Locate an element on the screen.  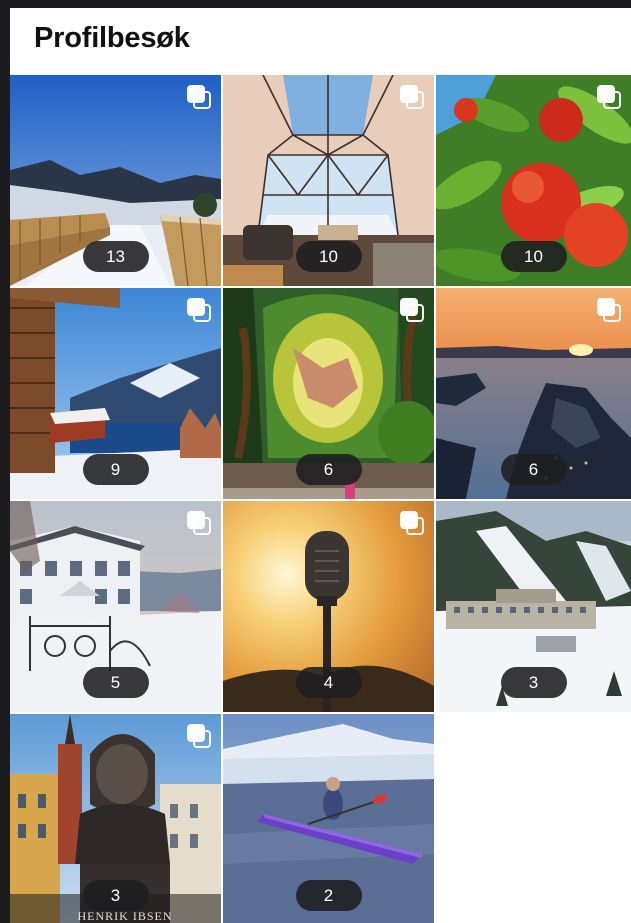
post-tile-dome: 10 is located at coordinates (328, 180).